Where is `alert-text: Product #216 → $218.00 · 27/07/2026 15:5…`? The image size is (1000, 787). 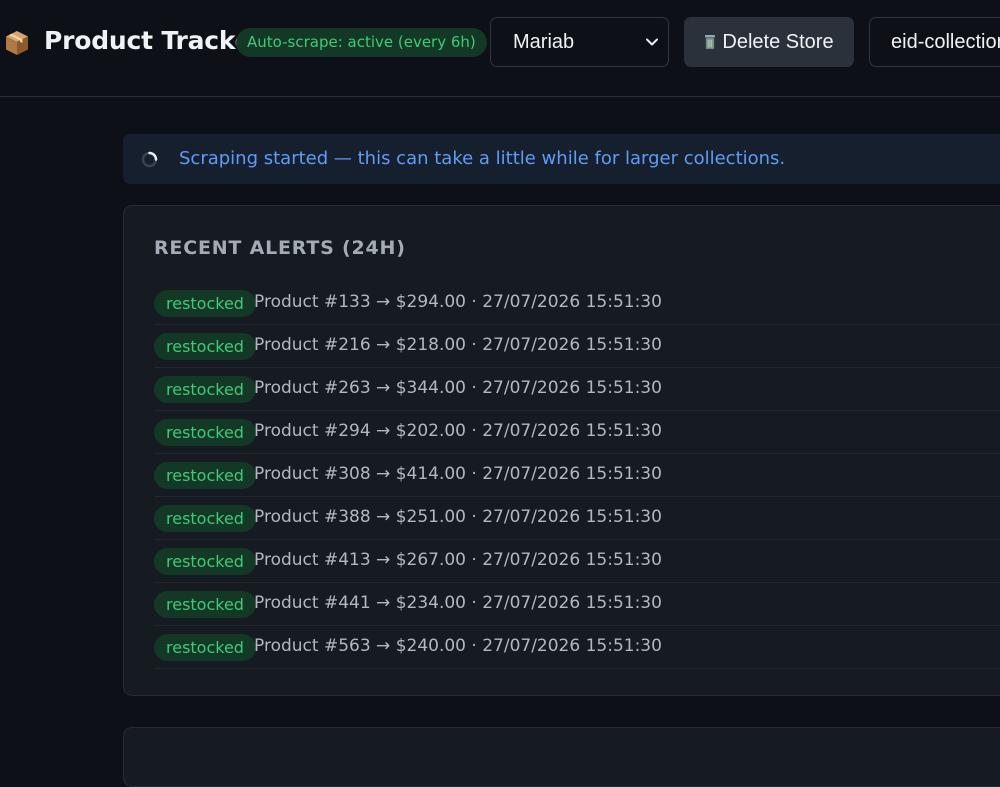 alert-text: Product #216 → $218.00 · 27/07/2026 15:5… is located at coordinates (458, 345).